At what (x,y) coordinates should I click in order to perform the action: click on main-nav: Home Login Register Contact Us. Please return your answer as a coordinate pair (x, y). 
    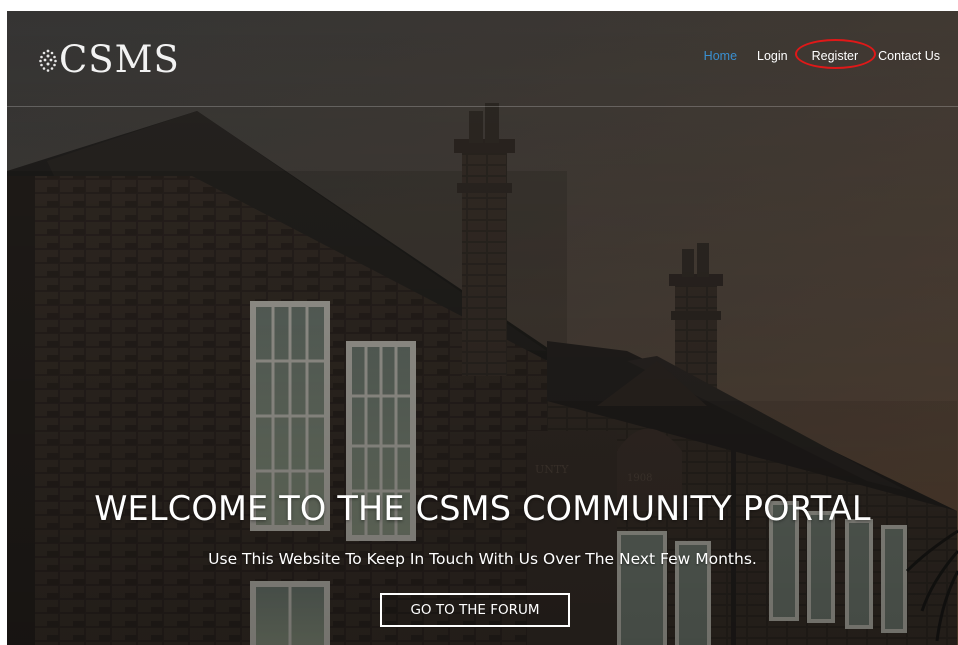
    Looking at the image, I should click on (812, 54).